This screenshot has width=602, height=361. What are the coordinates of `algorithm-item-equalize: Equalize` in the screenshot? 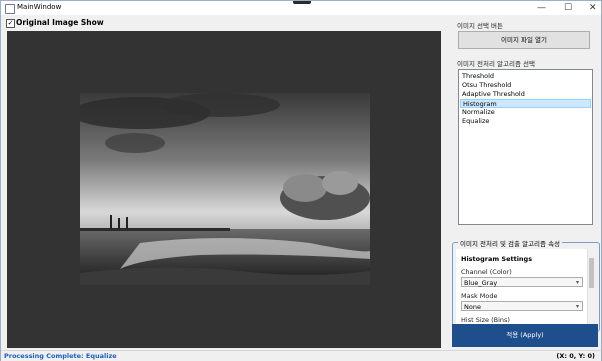 It's located at (525, 121).